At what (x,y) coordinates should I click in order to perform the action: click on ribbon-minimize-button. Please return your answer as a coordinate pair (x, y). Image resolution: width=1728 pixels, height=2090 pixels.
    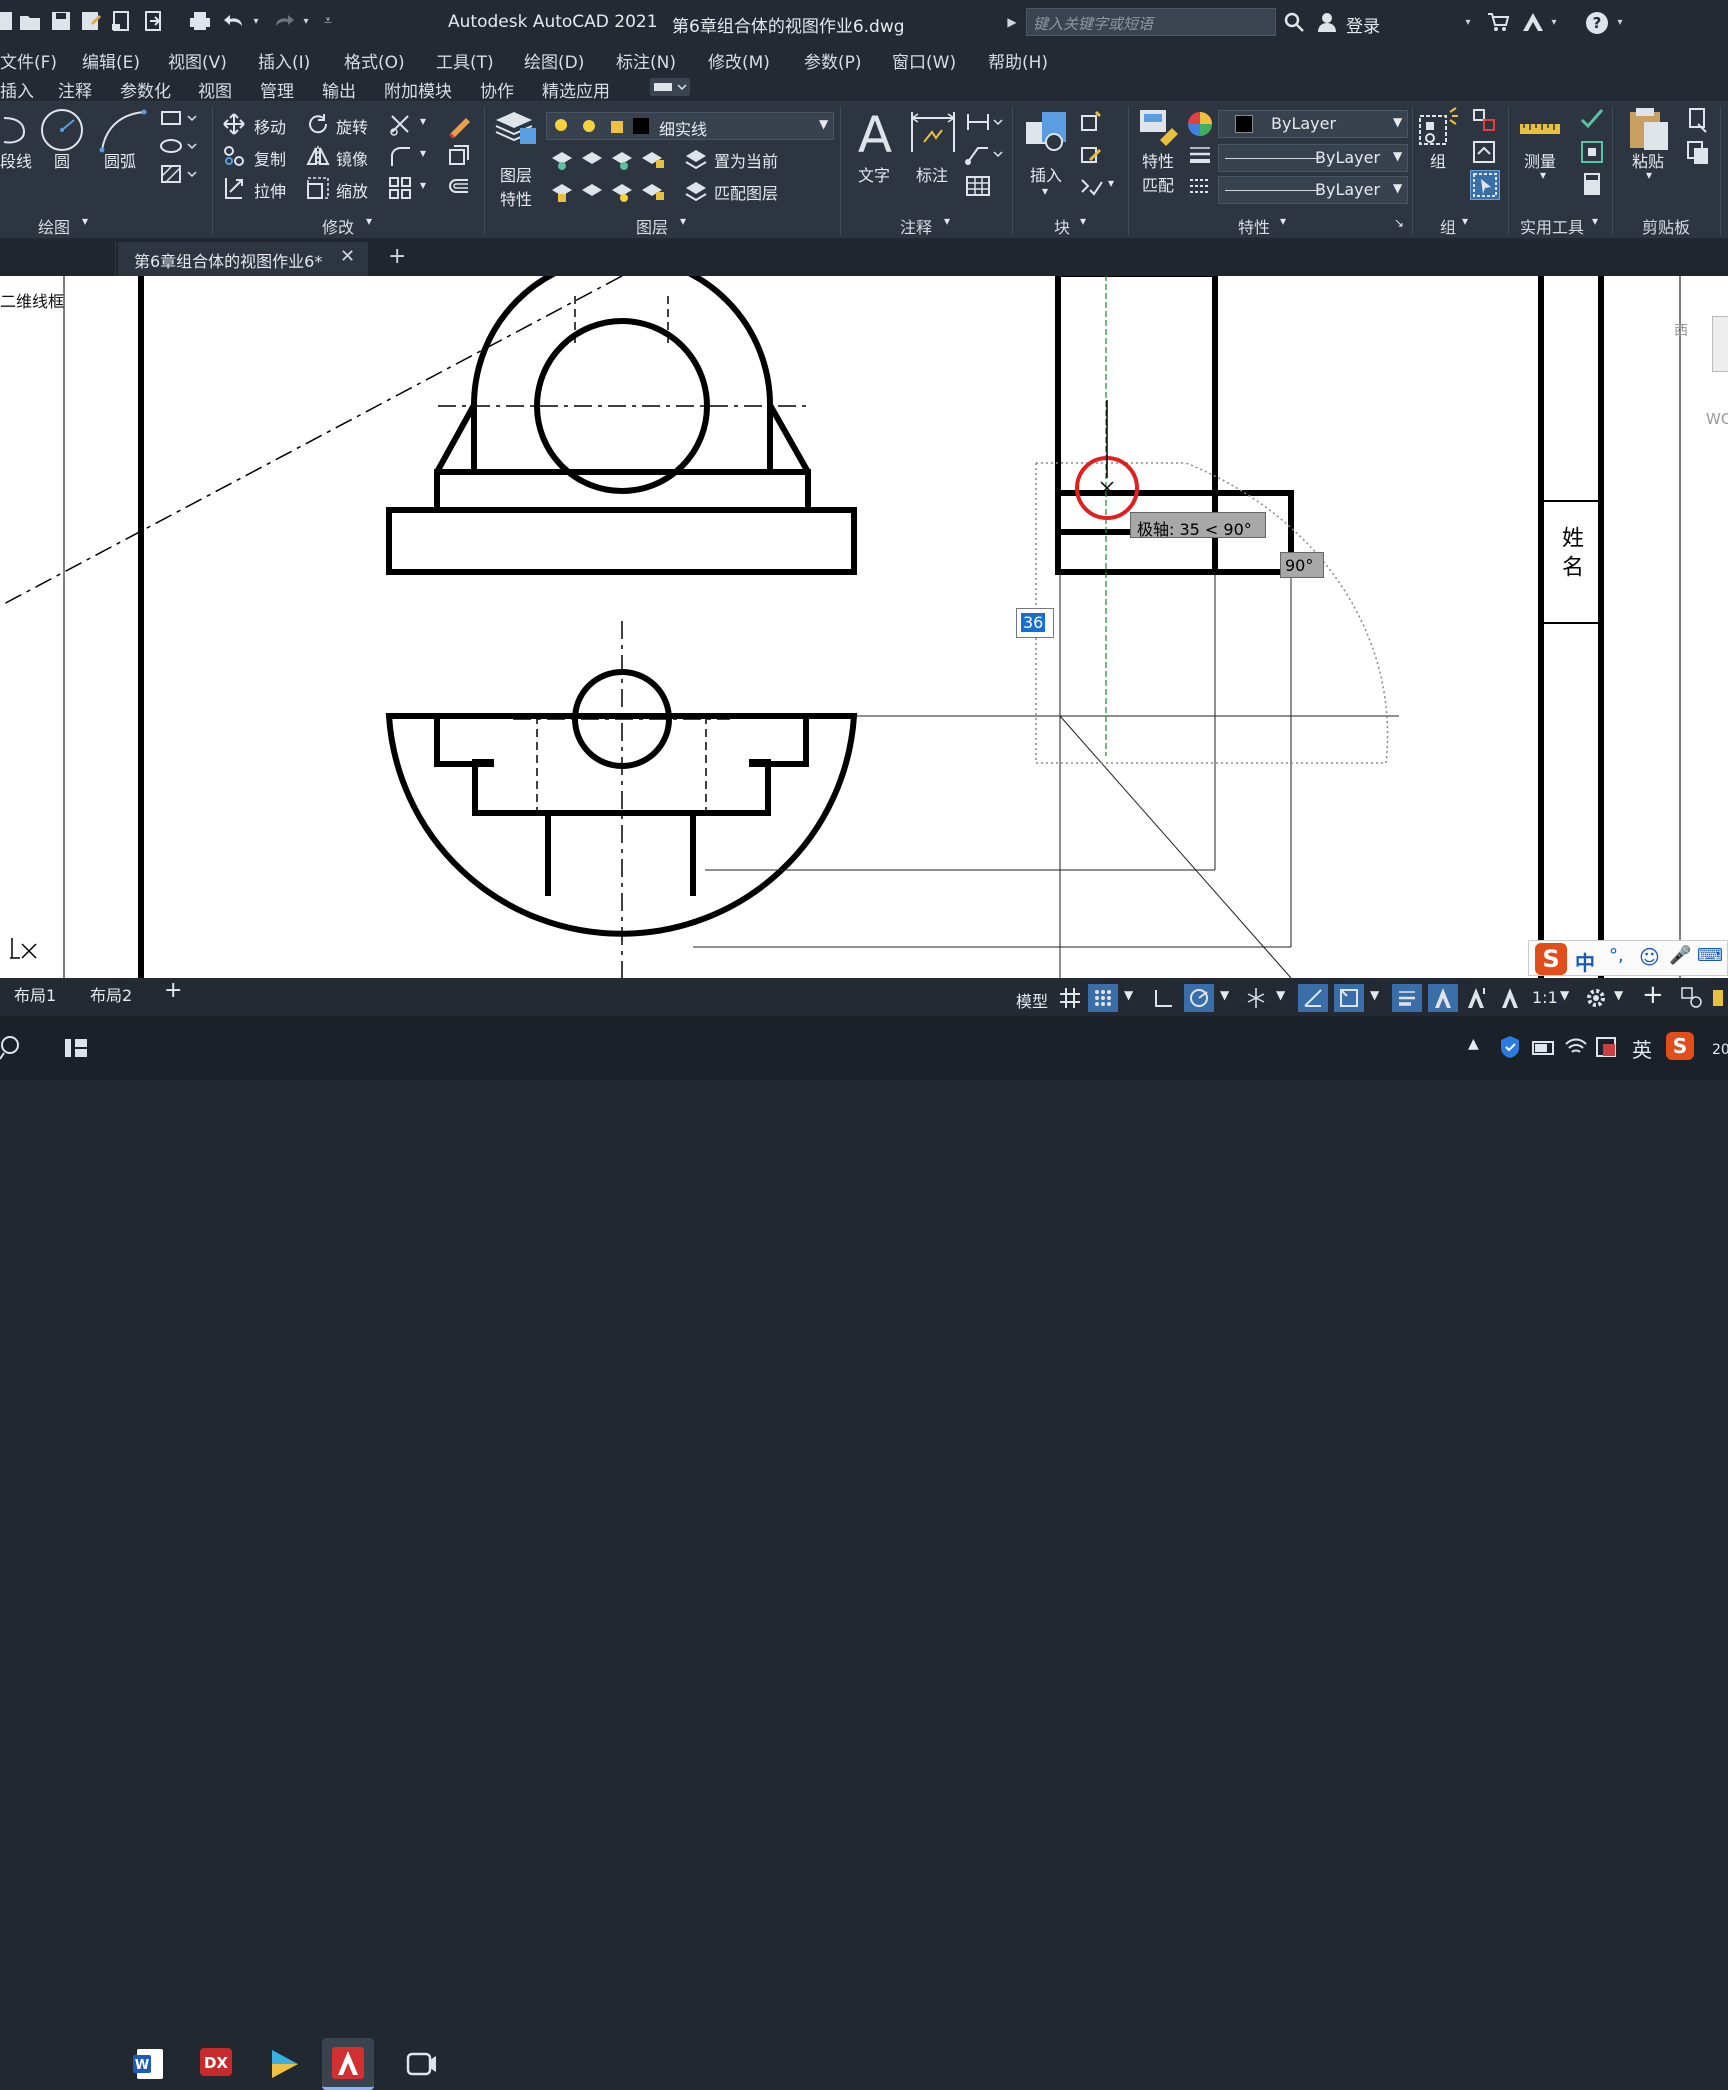
    Looking at the image, I should click on (670, 87).